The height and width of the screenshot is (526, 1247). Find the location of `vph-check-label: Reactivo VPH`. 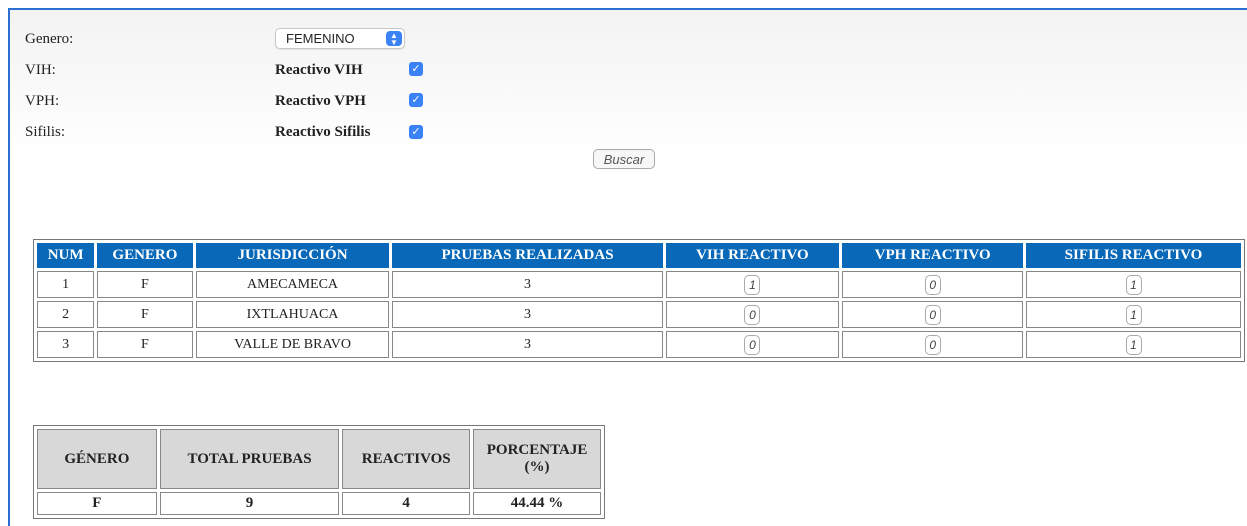

vph-check-label: Reactivo VPH is located at coordinates (320, 101).